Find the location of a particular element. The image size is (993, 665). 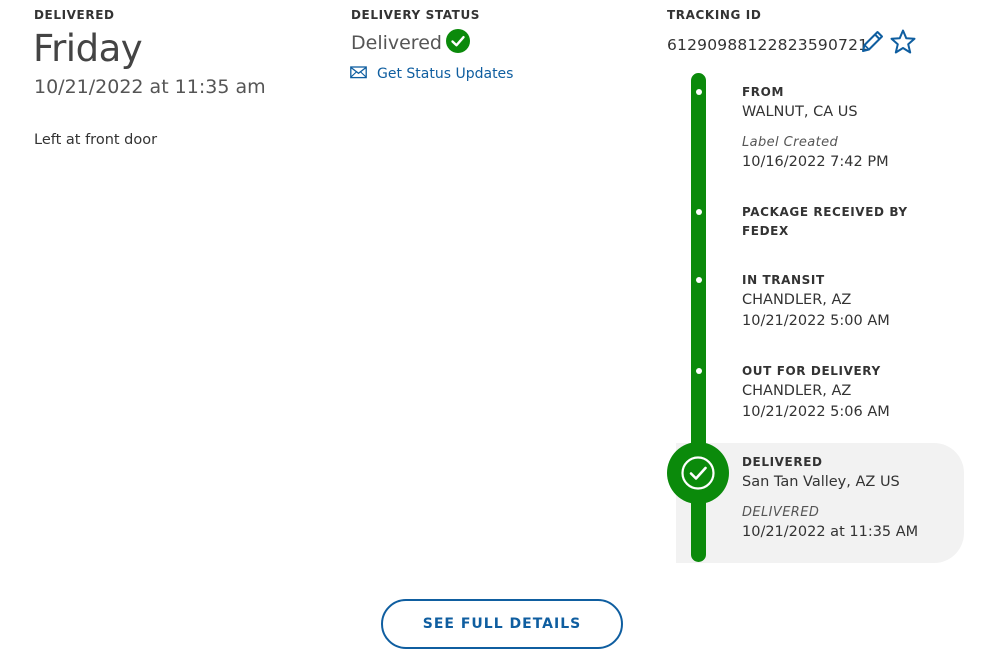

event-from-location: WALNUT, CA US is located at coordinates (800, 112).